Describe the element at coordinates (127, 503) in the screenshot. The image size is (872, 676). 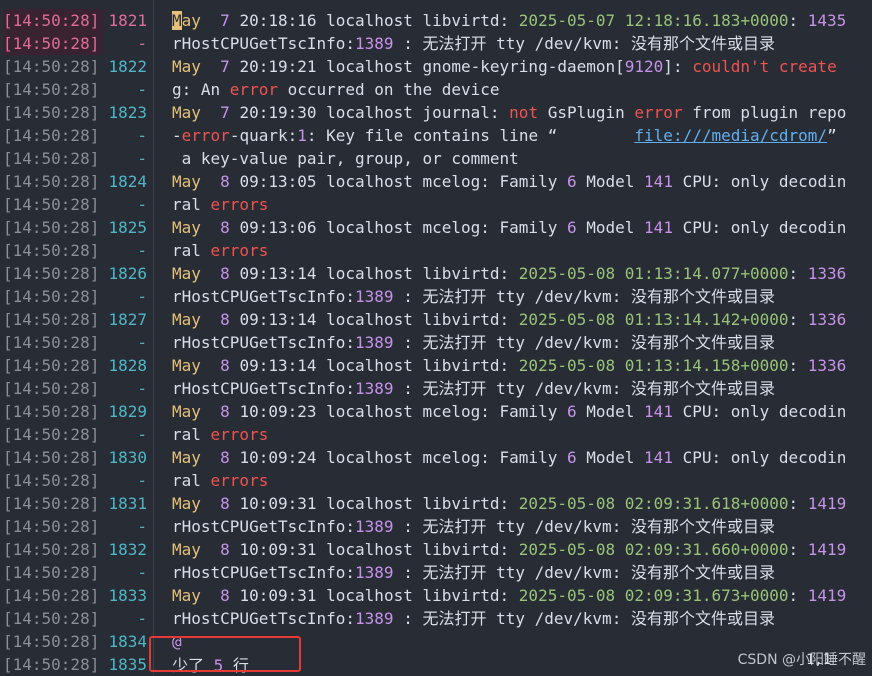
I see `line-number: 1831` at that location.